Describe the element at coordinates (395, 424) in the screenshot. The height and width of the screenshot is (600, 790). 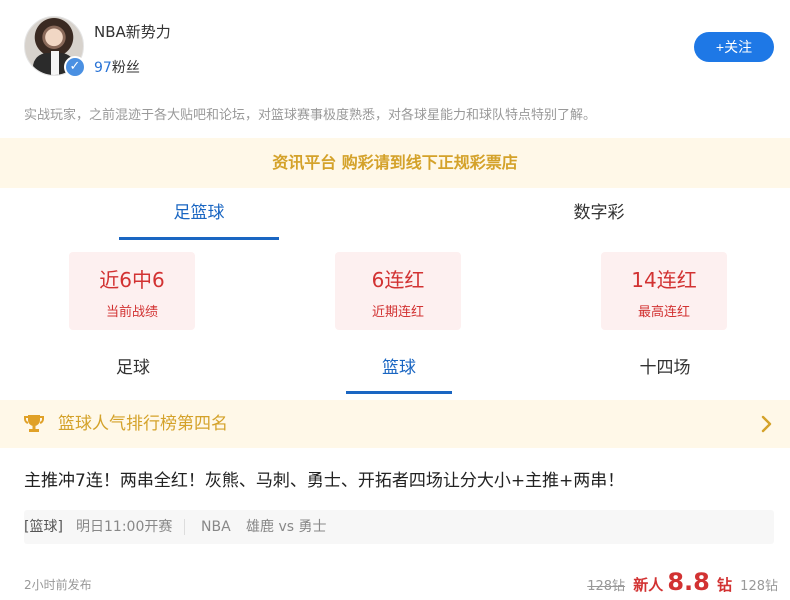
I see `popularity-rank-banner: 篮球人气排行榜第四名` at that location.